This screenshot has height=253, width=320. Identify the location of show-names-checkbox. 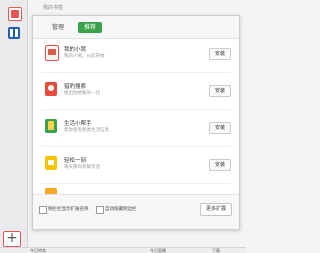
(43, 210).